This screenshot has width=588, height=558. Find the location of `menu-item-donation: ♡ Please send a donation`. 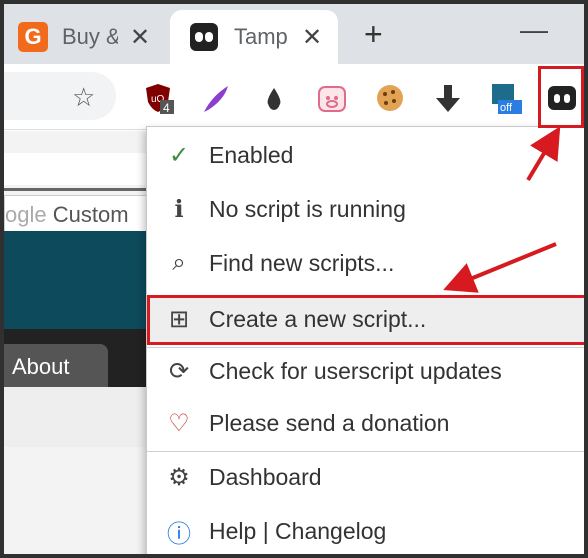

menu-item-donation: ♡ Please send a donation is located at coordinates (365, 423).